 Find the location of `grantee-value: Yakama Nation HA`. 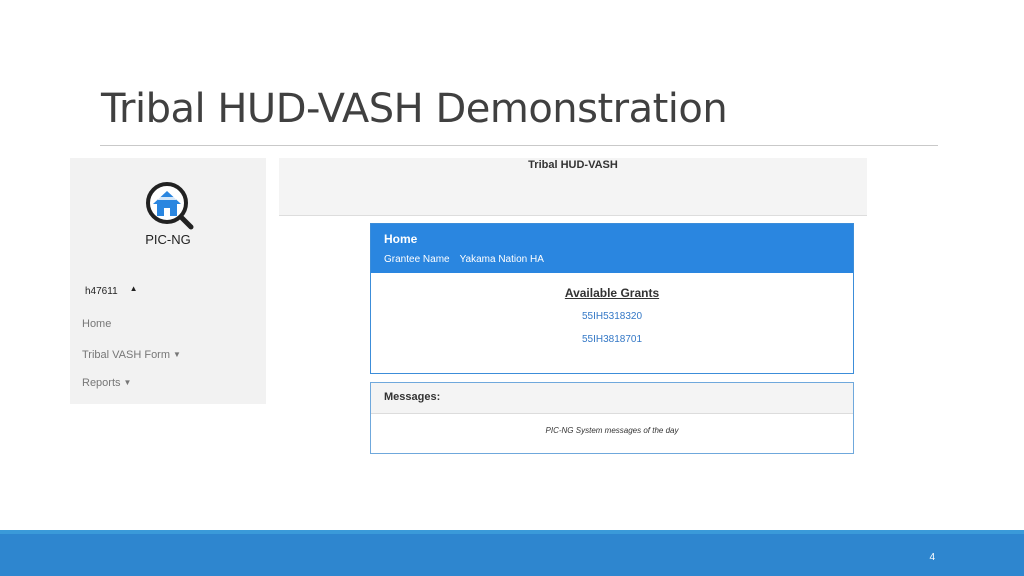

grantee-value: Yakama Nation HA is located at coordinates (501, 259).